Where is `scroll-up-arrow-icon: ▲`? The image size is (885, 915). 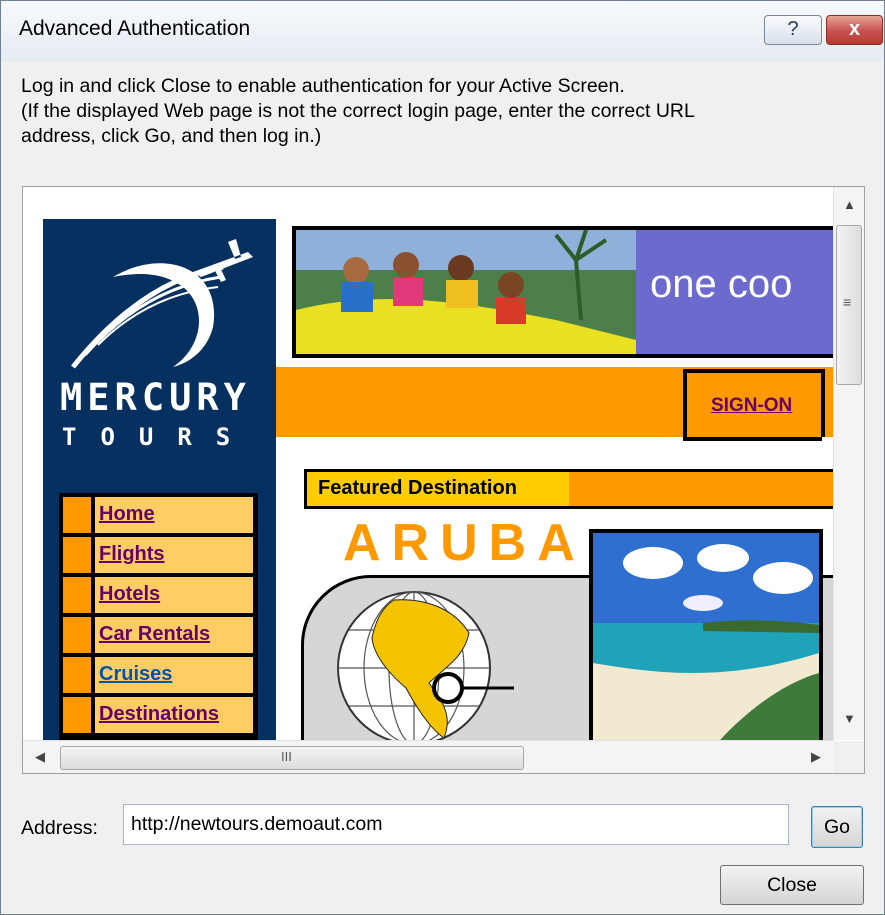 scroll-up-arrow-icon: ▲ is located at coordinates (849, 204).